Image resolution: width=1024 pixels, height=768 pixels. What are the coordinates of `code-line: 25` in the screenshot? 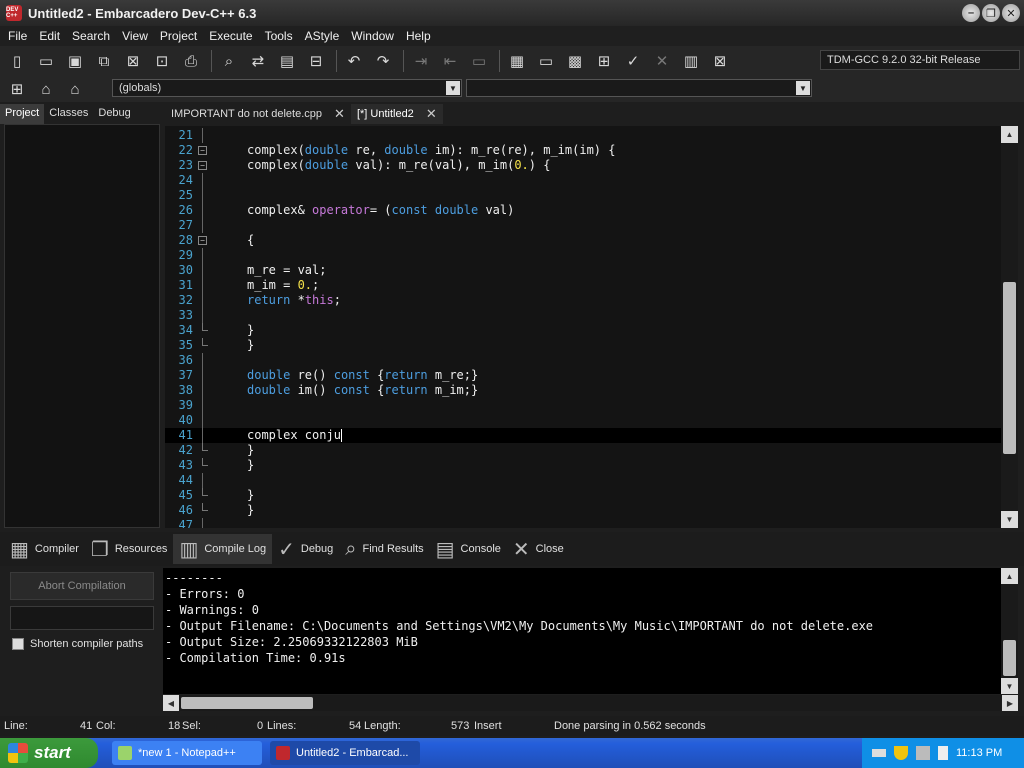 It's located at (583, 195).